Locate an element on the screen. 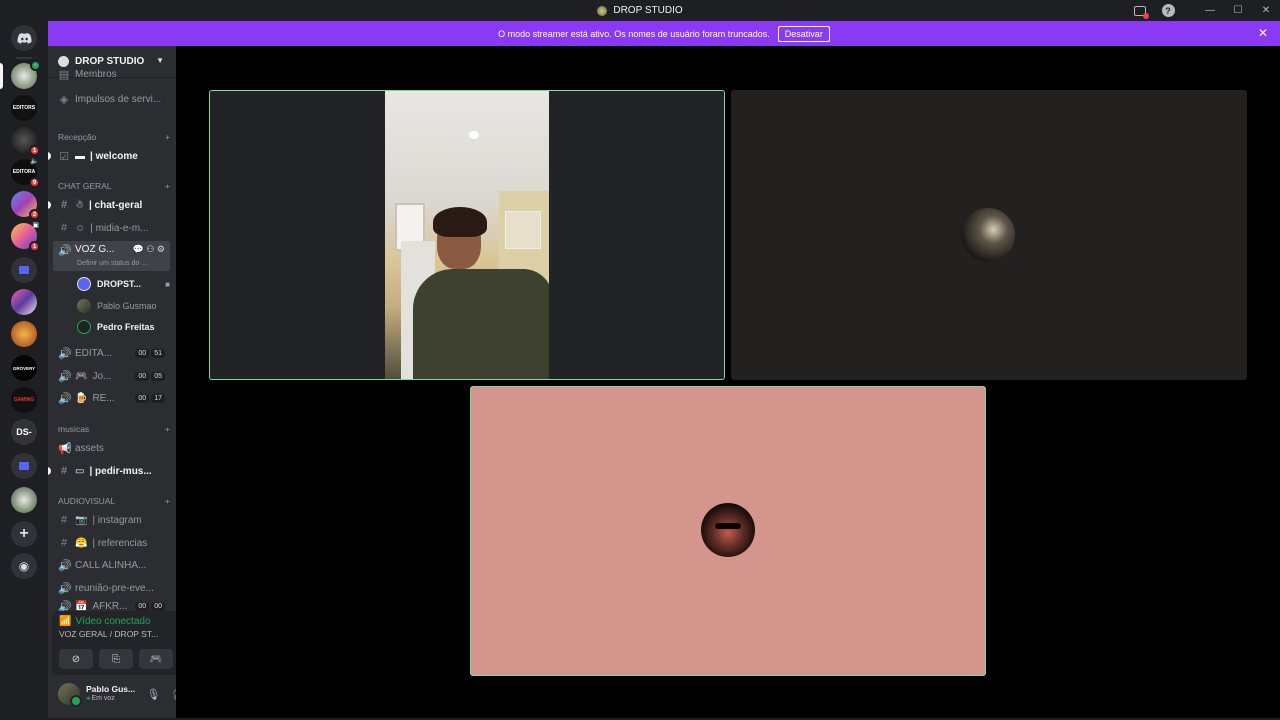 The height and width of the screenshot is (720, 1280). help-icon: ? is located at coordinates (1168, 10).